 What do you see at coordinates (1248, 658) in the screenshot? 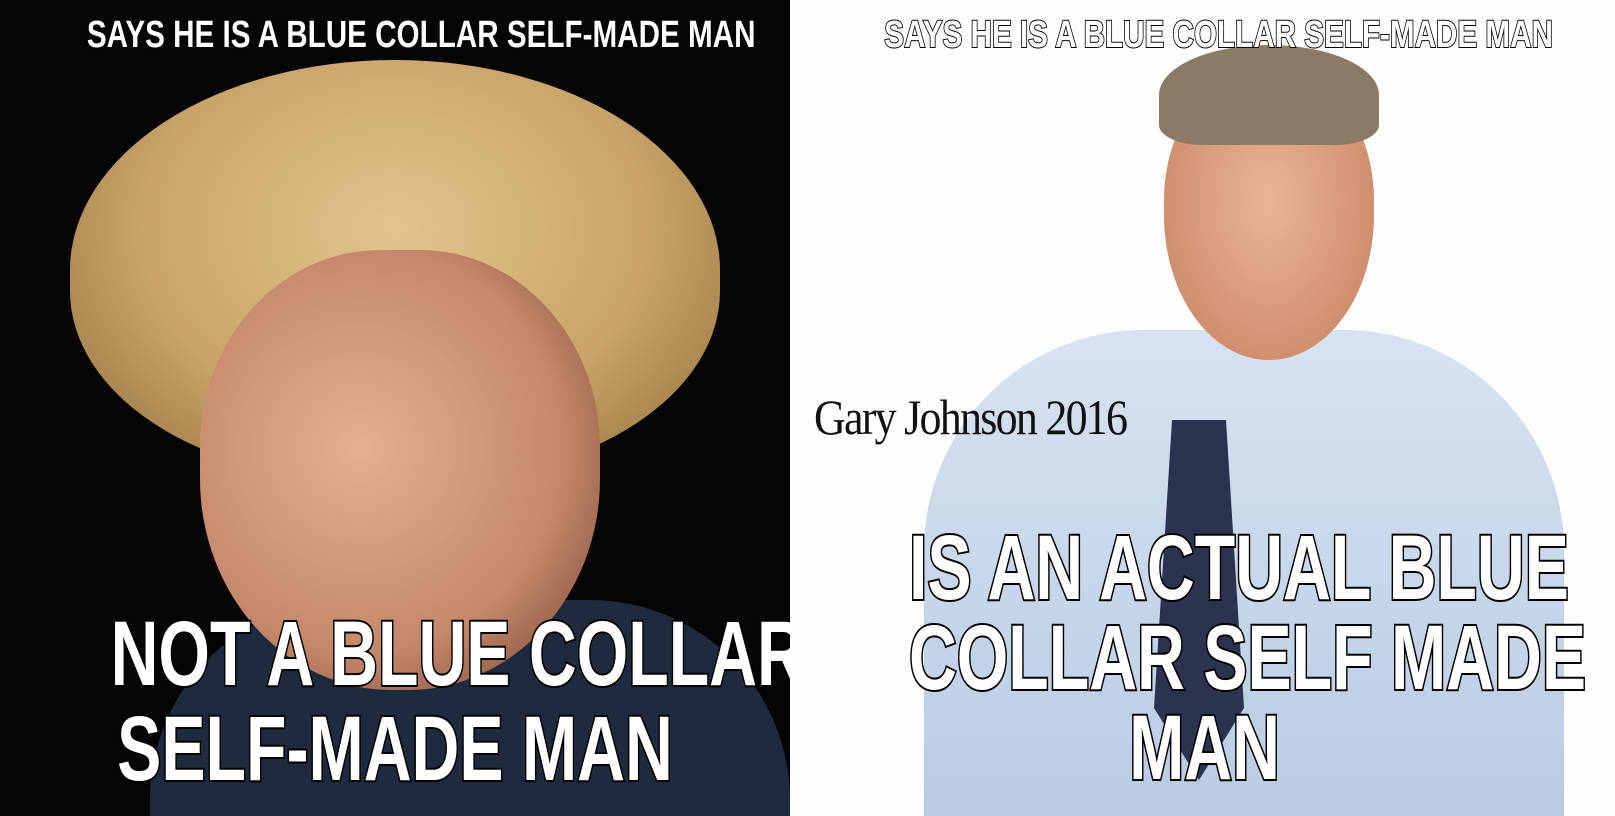
I see `right-bottom-line-2: COLLAR SELF MADE` at bounding box center [1248, 658].